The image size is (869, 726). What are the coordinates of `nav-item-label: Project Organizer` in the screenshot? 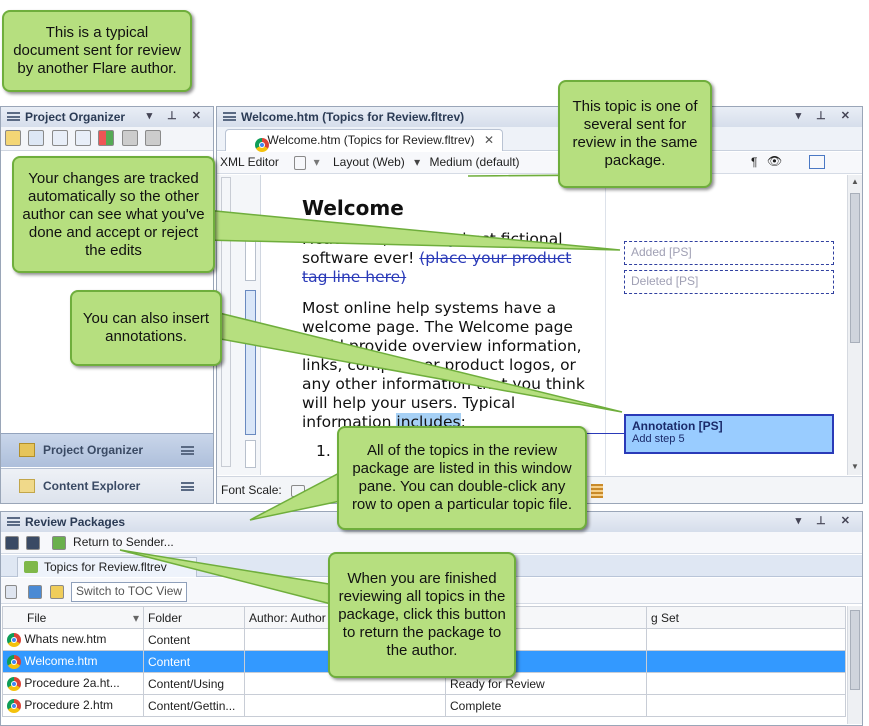 It's located at (93, 450).